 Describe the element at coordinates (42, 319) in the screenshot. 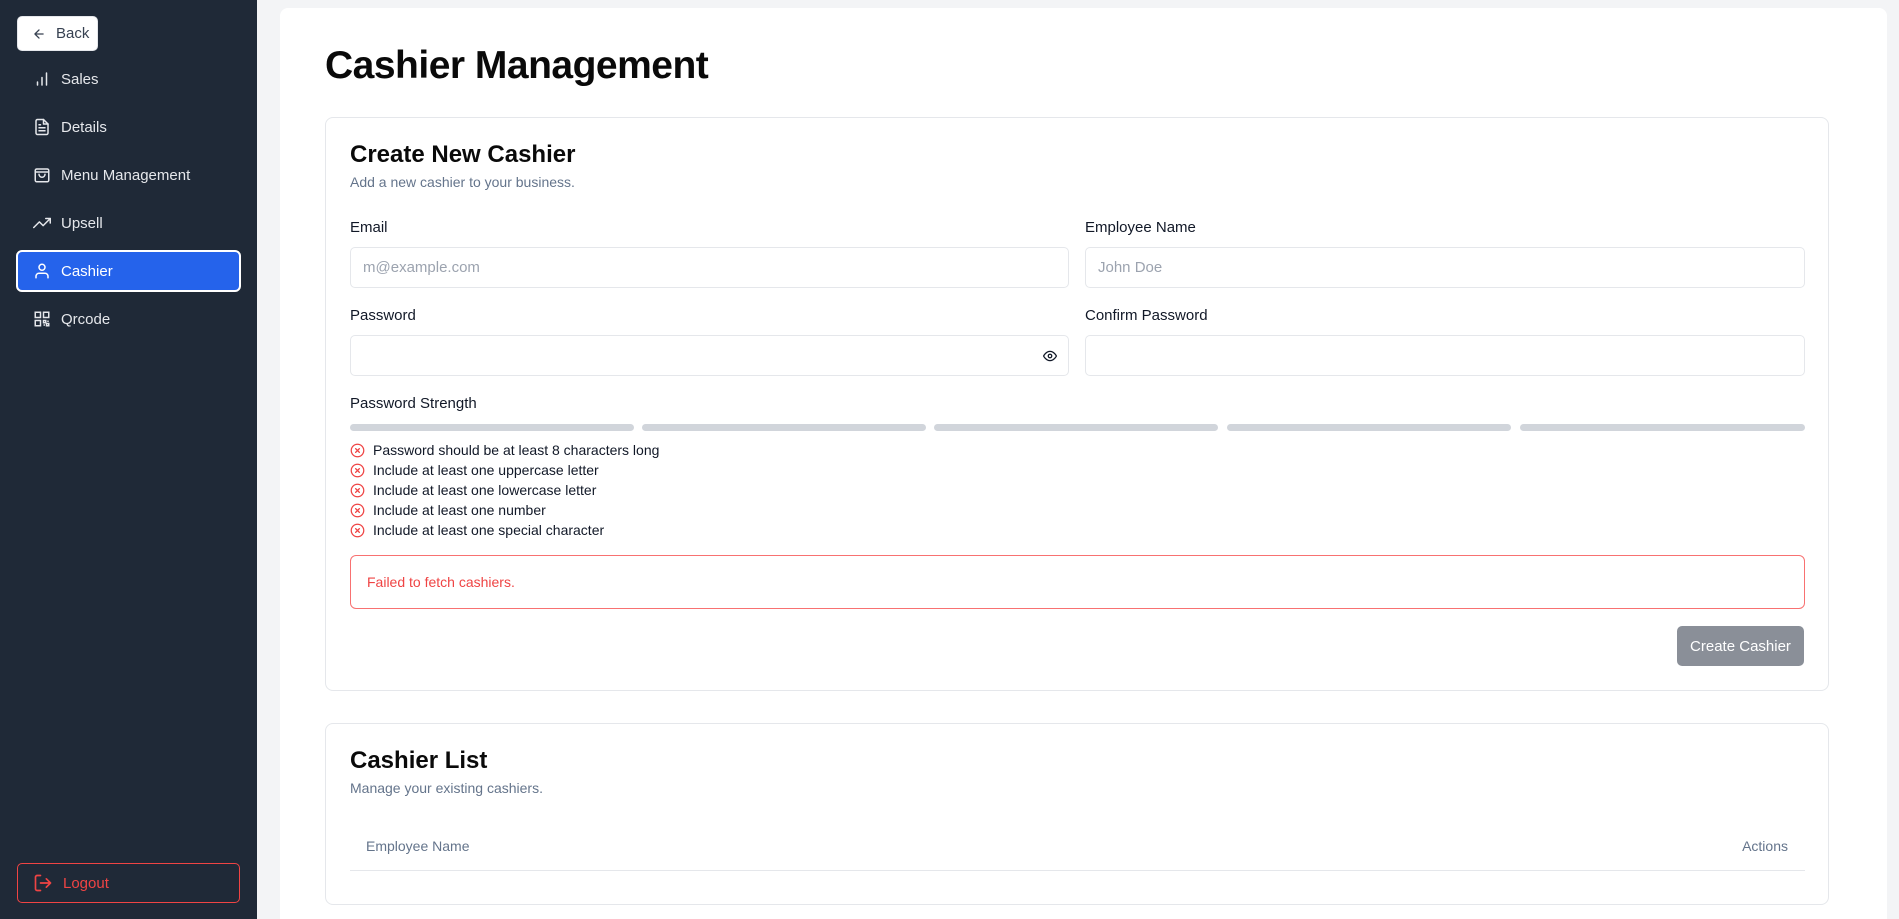

I see `qrcode-icon` at that location.